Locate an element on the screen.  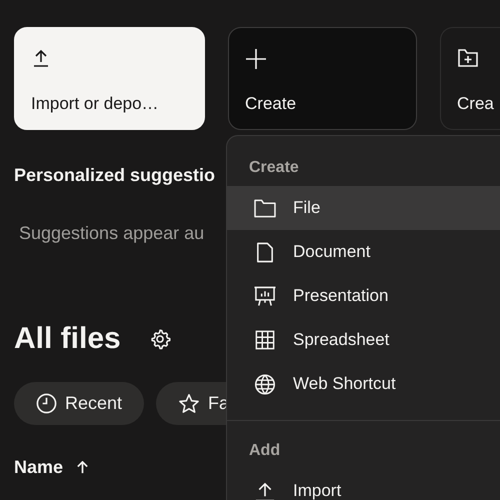
star-icon is located at coordinates (189, 403).